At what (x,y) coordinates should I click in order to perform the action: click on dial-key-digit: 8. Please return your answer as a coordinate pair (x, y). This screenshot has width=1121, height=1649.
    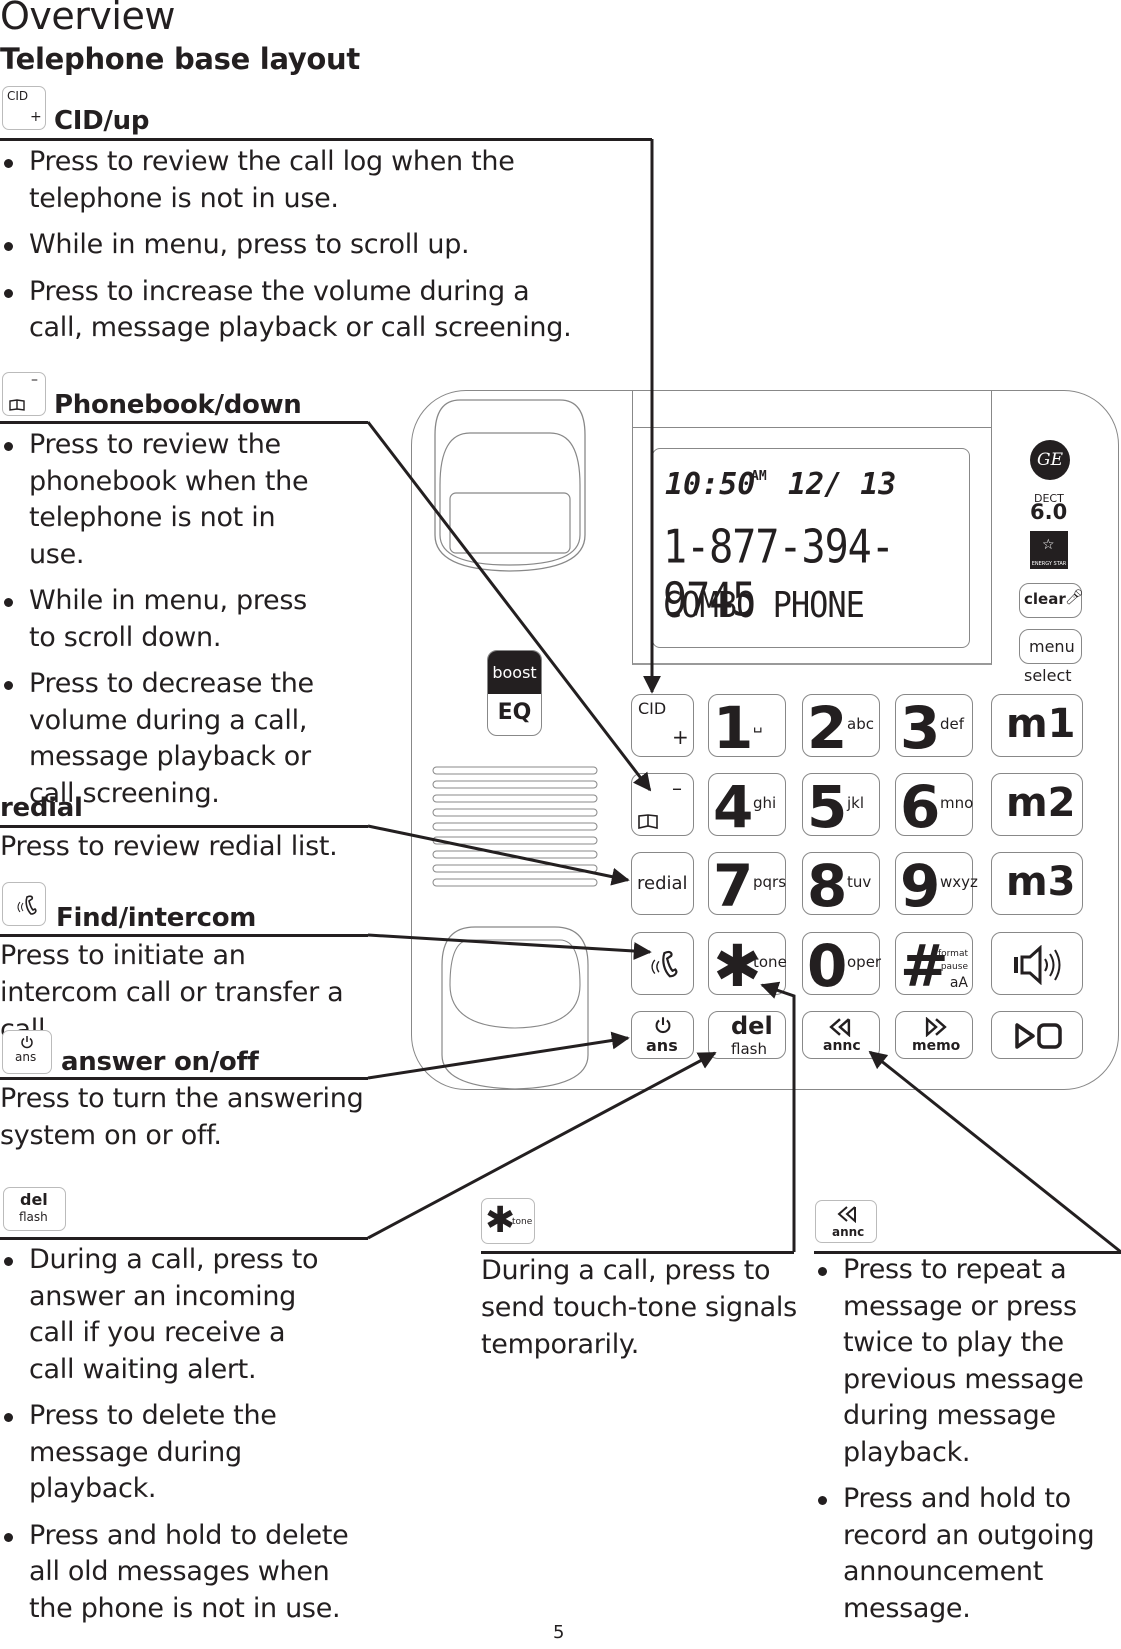
    Looking at the image, I should click on (827, 886).